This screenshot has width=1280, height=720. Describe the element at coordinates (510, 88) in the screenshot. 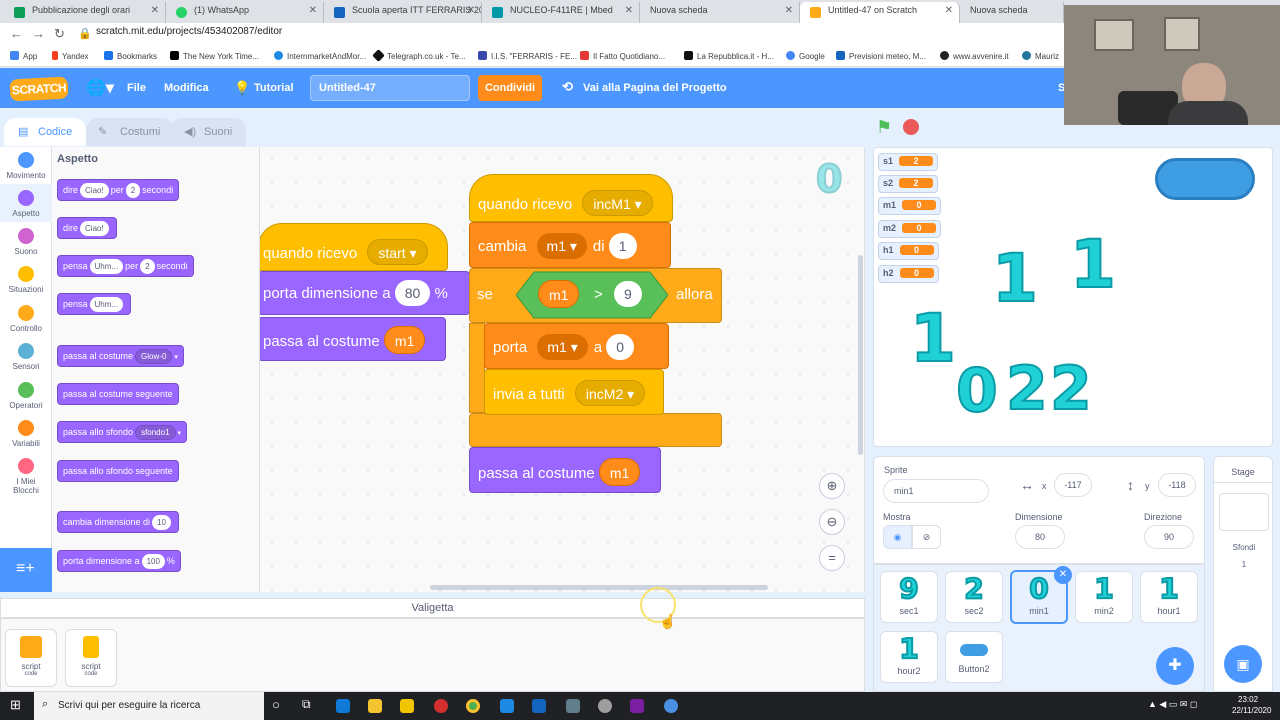

I see `share-button: Condividi` at that location.